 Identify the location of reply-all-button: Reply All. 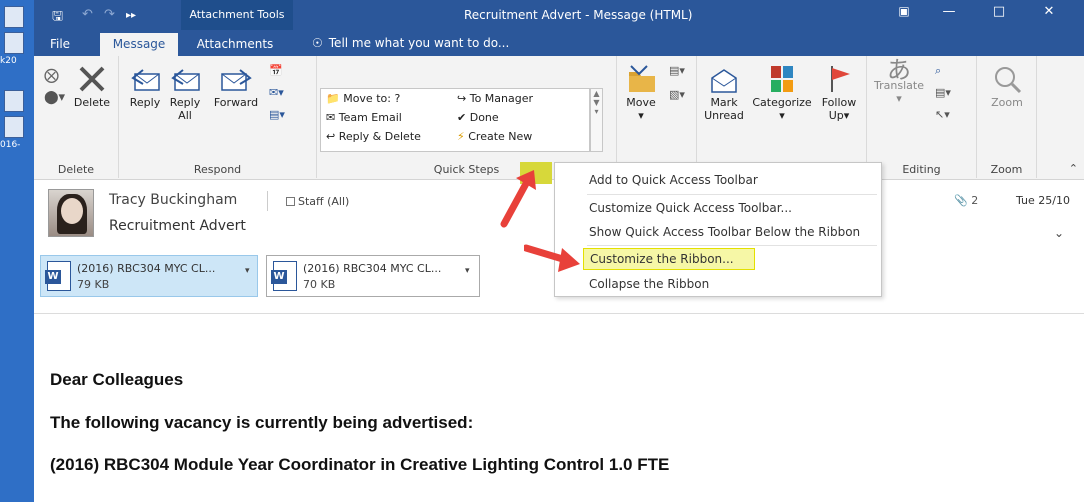
(185, 93).